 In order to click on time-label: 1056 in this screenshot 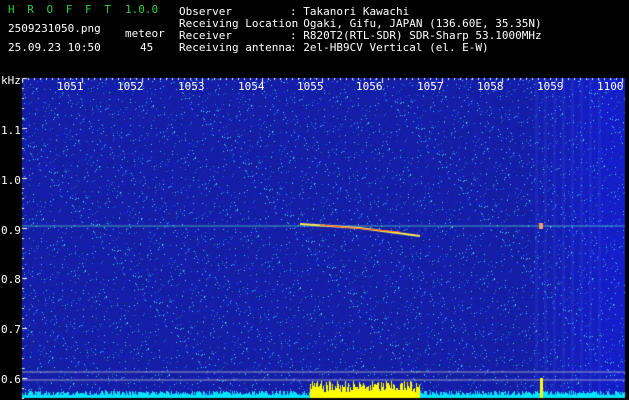, I will do `click(369, 86)`.